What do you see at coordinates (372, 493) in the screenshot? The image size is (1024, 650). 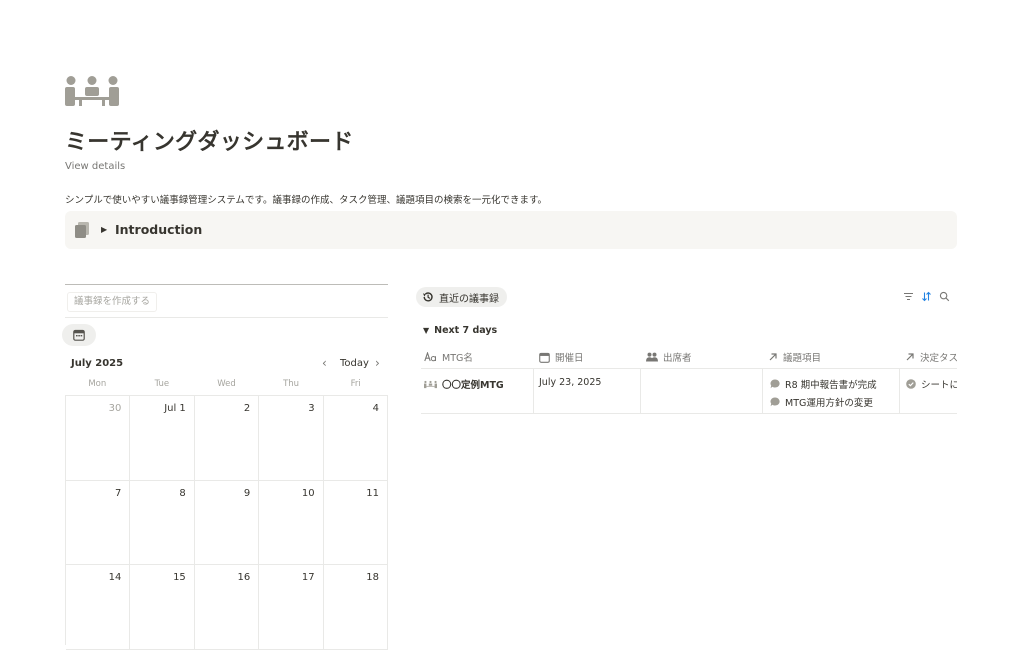 I see `day-number: 11` at bounding box center [372, 493].